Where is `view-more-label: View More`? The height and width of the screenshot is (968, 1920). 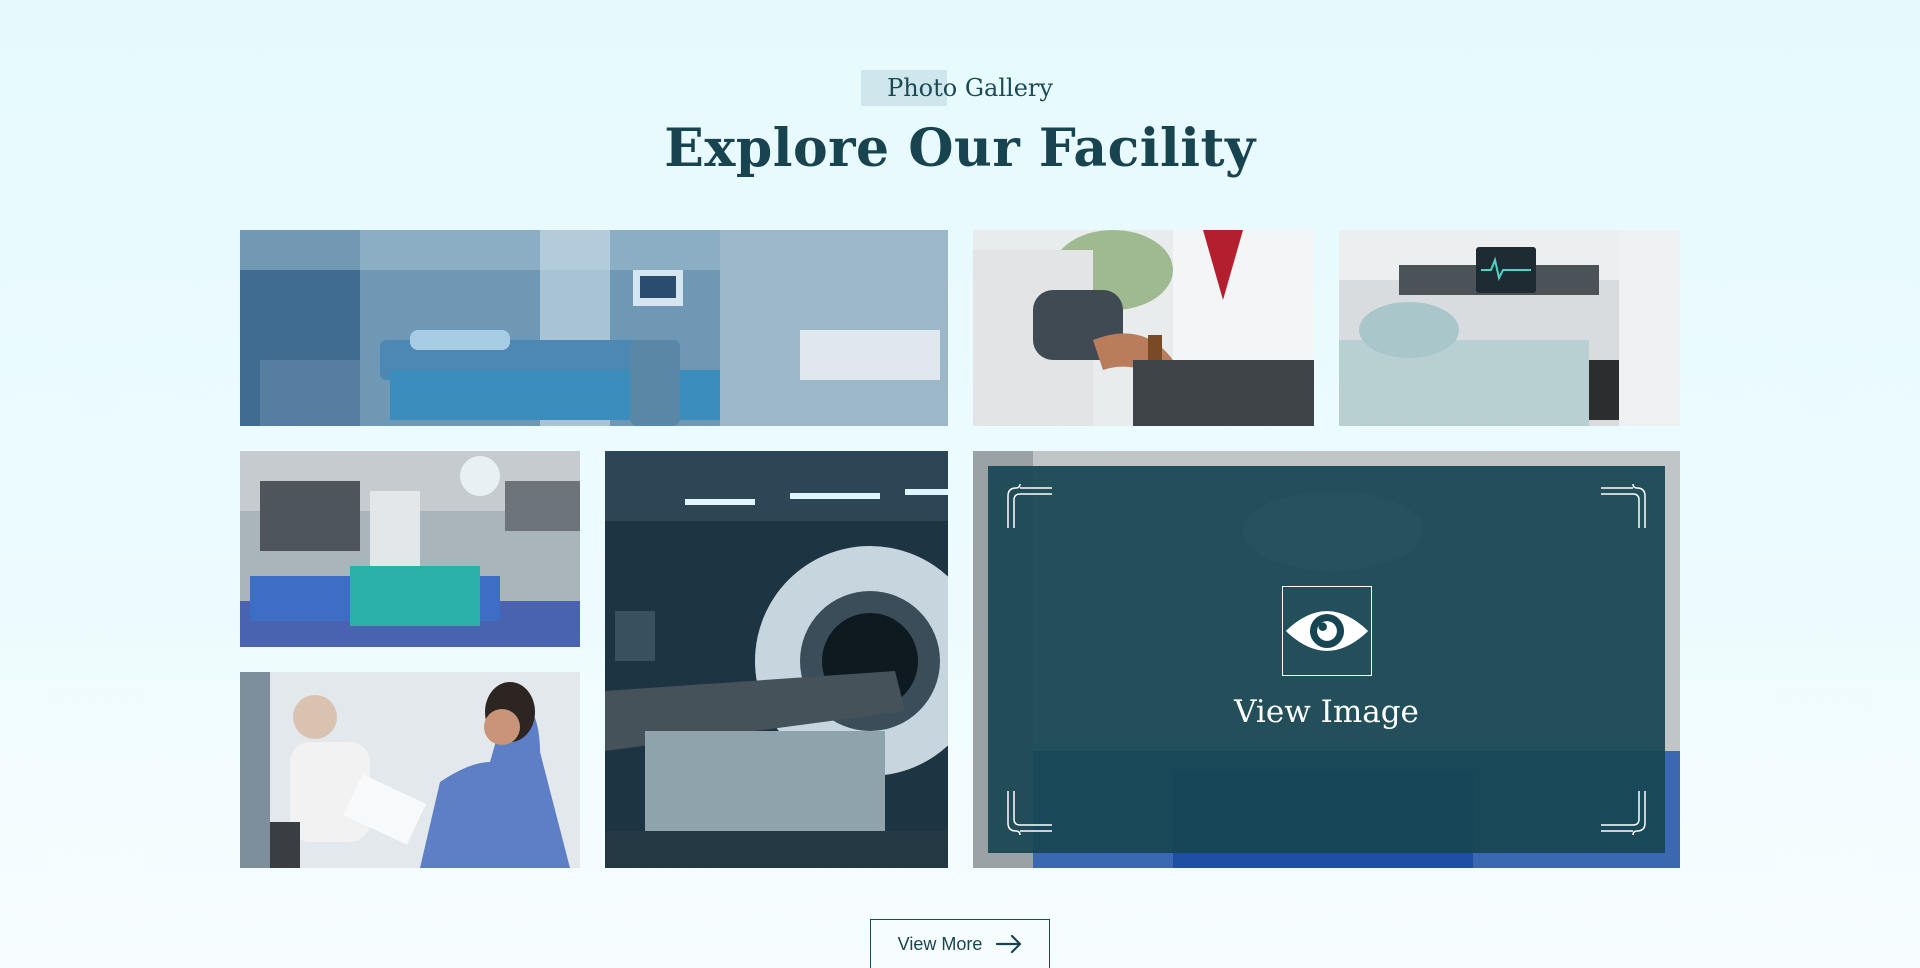
view-more-label: View More is located at coordinates (940, 943).